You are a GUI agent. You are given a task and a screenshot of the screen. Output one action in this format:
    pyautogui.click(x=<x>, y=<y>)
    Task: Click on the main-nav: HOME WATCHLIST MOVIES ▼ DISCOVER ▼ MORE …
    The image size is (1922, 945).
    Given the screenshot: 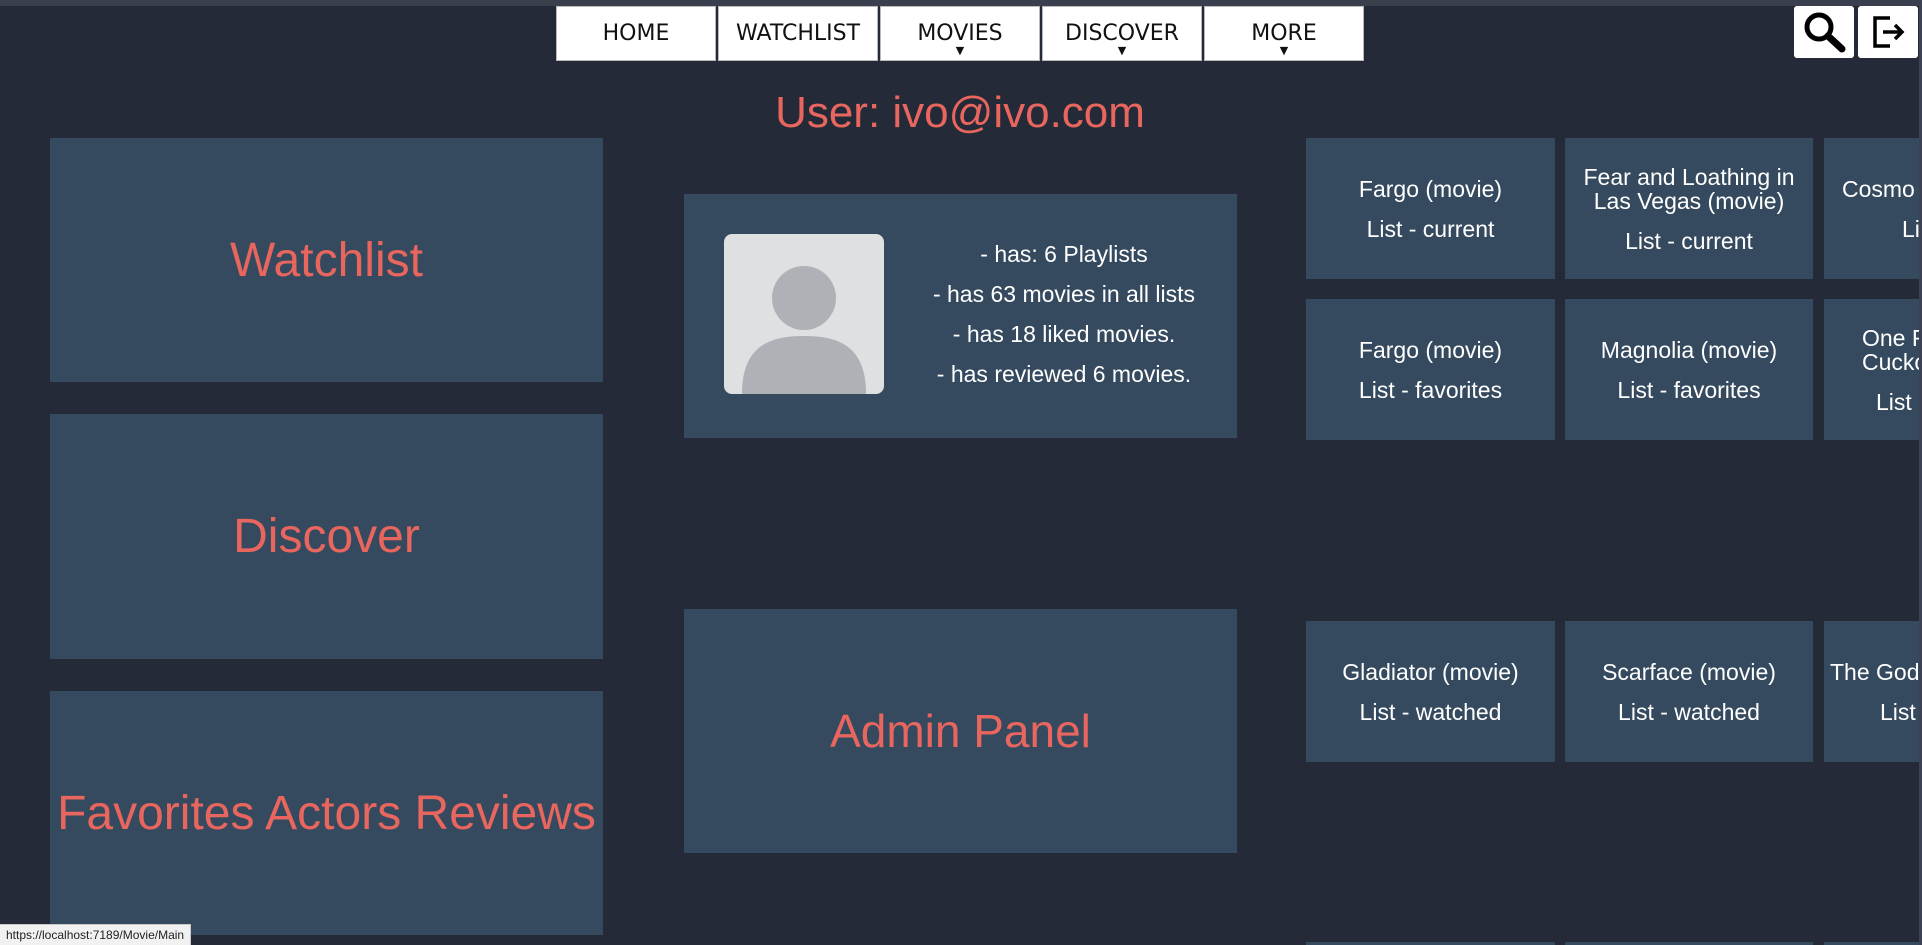 What is the action you would take?
    pyautogui.click(x=960, y=33)
    